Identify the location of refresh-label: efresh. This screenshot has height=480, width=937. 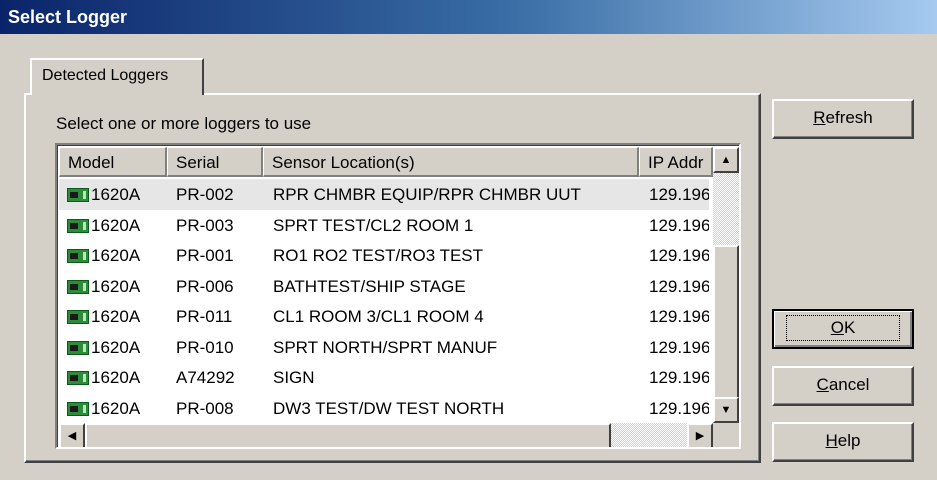
(849, 117).